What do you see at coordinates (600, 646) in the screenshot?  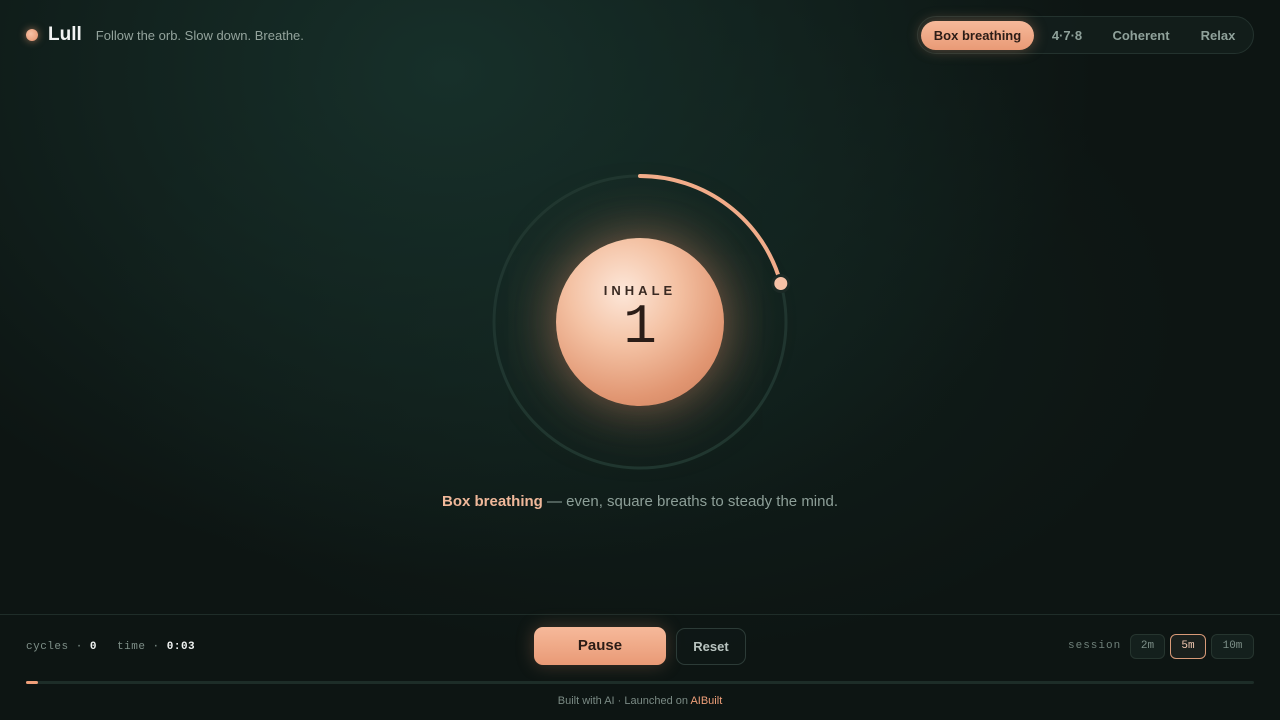 I see `pause-button: Pause` at bounding box center [600, 646].